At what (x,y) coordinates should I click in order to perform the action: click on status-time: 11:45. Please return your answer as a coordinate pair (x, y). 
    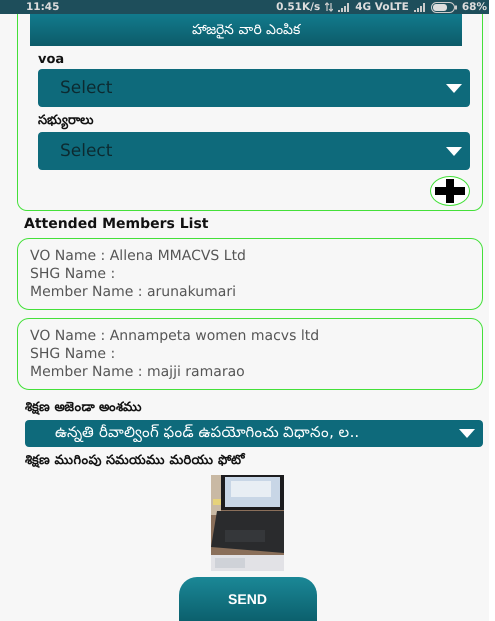
    Looking at the image, I should click on (43, 7).